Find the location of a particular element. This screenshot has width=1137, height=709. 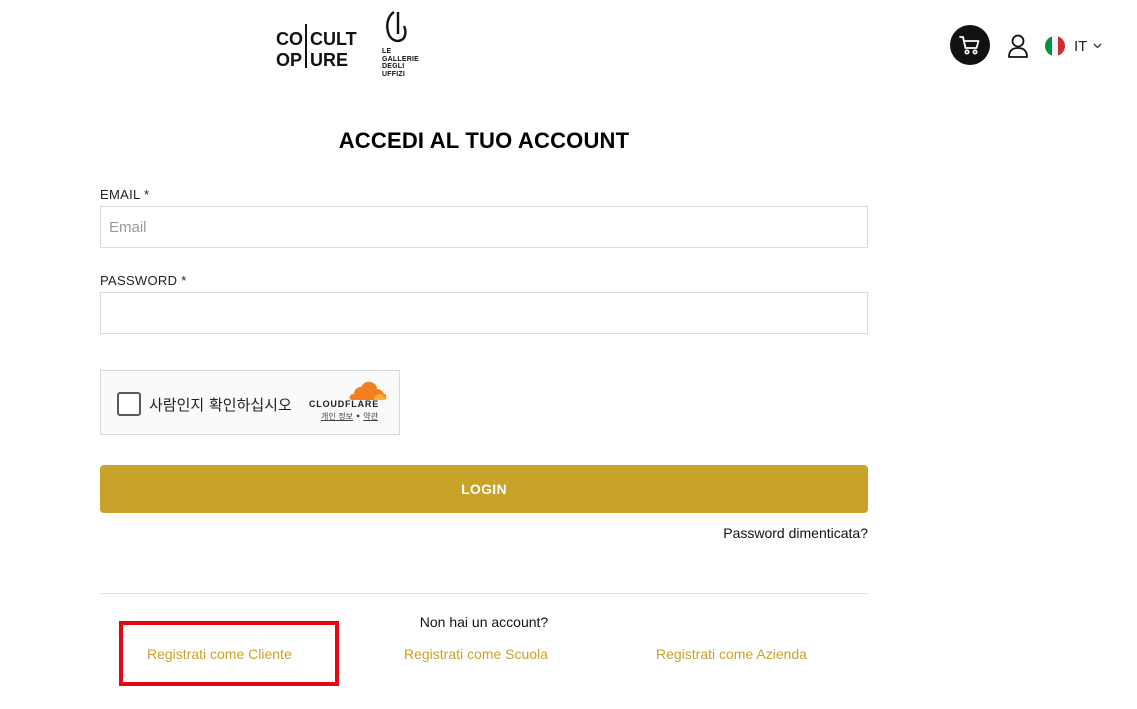

divider is located at coordinates (484, 593).